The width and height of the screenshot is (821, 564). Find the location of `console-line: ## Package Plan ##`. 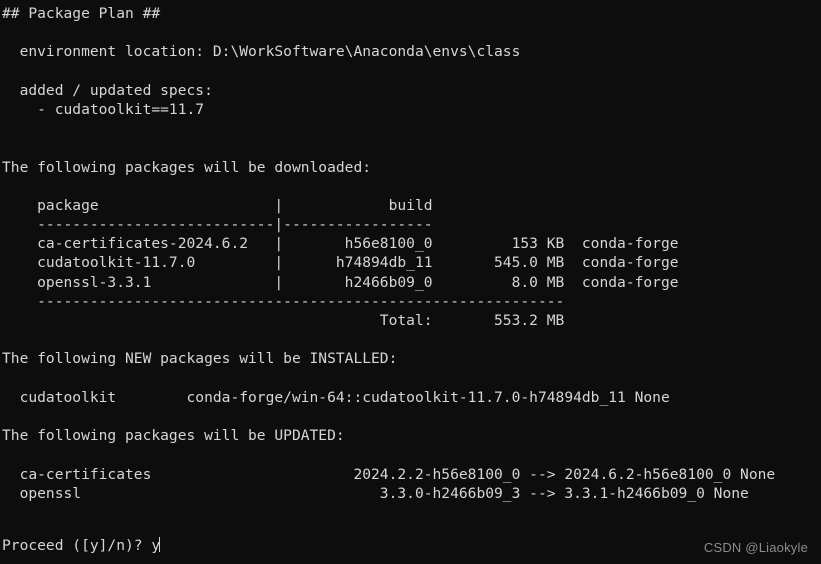

console-line: ## Package Plan ## is located at coordinates (81, 13).